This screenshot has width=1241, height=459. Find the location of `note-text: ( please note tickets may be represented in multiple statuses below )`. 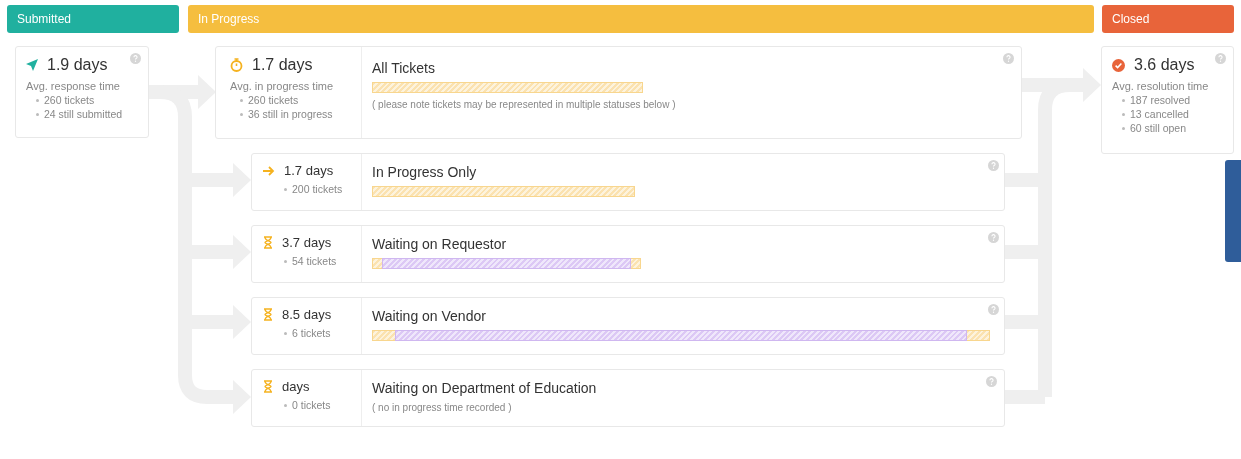

note-text: ( please note tickets may be represented in multiple statuses below ) is located at coordinates (524, 104).